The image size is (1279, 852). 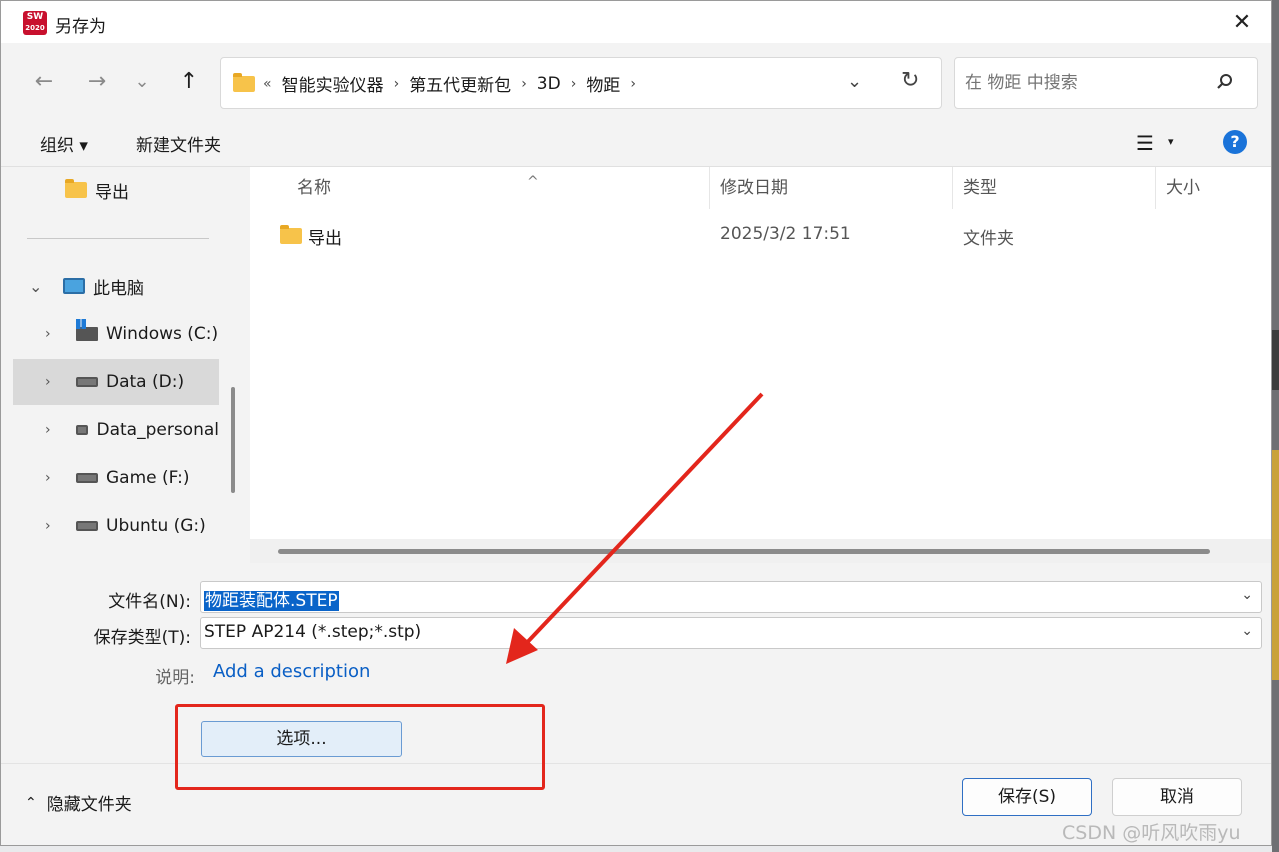 What do you see at coordinates (785, 234) in the screenshot?
I see `file-date: 2025/3/2 17:51` at bounding box center [785, 234].